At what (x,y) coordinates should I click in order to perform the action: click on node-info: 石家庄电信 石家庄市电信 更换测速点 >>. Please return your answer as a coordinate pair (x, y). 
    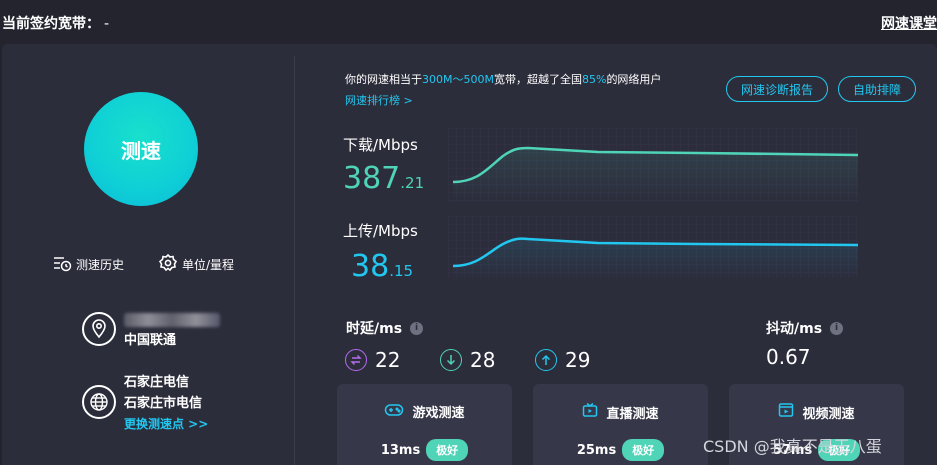
    Looking at the image, I should click on (145, 405).